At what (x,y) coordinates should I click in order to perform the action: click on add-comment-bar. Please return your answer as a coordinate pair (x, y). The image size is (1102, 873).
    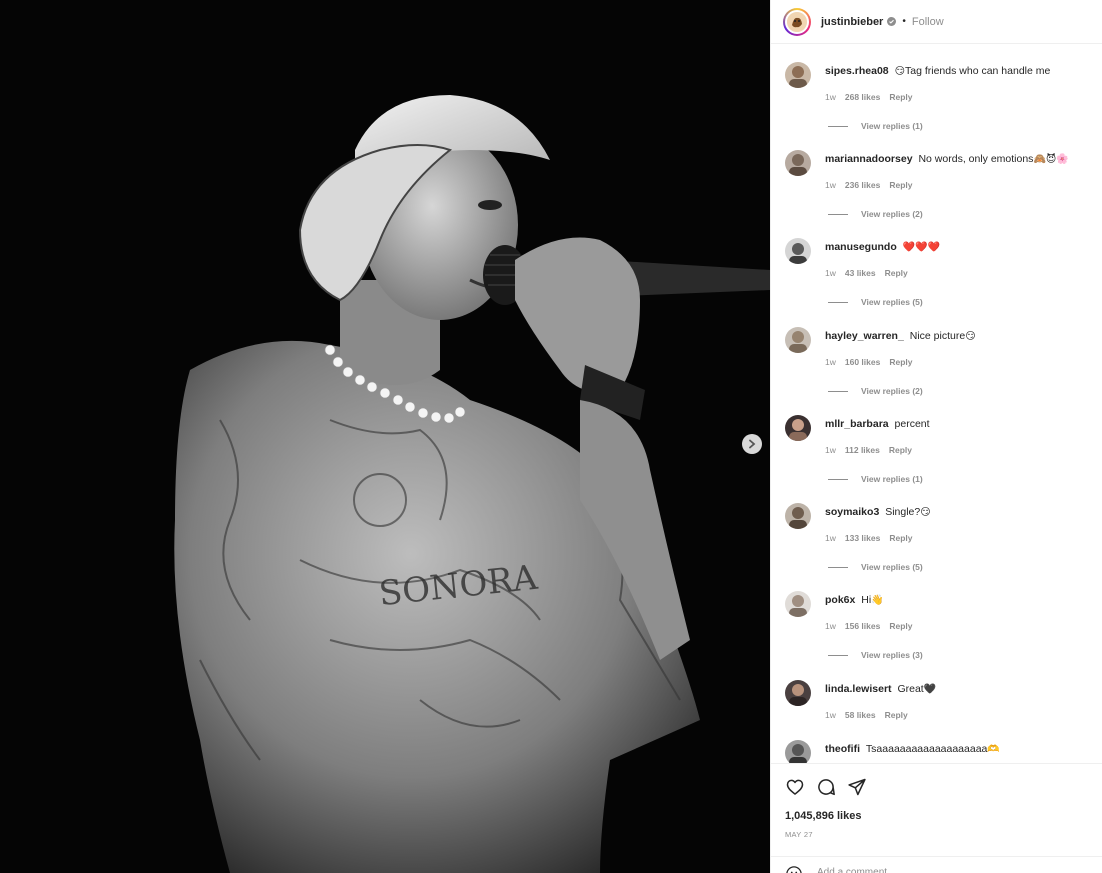
    Looking at the image, I should click on (936, 864).